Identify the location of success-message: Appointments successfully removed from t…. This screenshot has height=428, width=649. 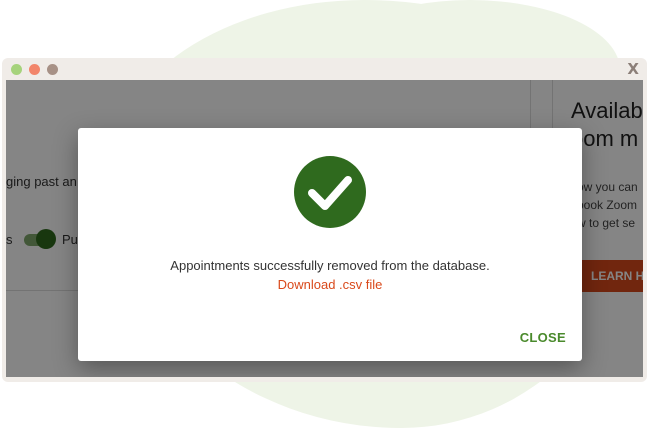
(330, 265).